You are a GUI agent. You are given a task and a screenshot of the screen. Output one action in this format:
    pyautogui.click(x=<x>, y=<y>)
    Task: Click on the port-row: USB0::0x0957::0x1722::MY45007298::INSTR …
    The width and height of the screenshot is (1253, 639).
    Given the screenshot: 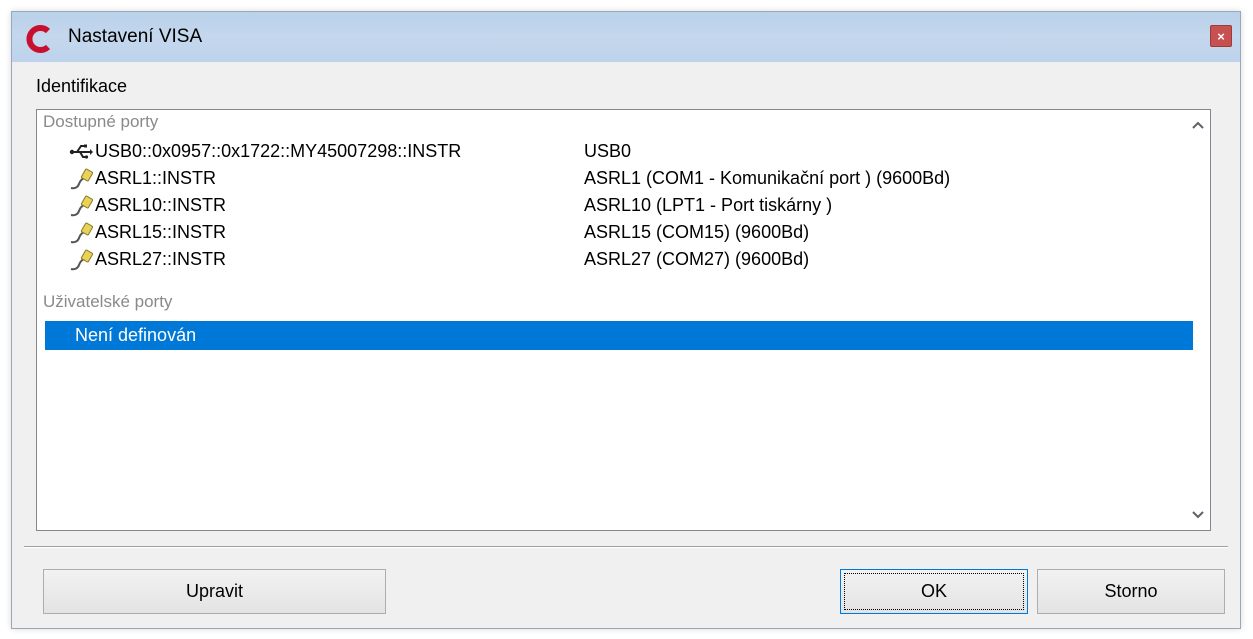 What is the action you would take?
    pyautogui.click(x=610, y=152)
    